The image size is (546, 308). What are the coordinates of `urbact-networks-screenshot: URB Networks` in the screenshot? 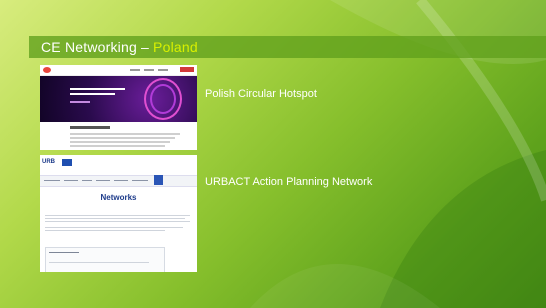 It's located at (118, 213).